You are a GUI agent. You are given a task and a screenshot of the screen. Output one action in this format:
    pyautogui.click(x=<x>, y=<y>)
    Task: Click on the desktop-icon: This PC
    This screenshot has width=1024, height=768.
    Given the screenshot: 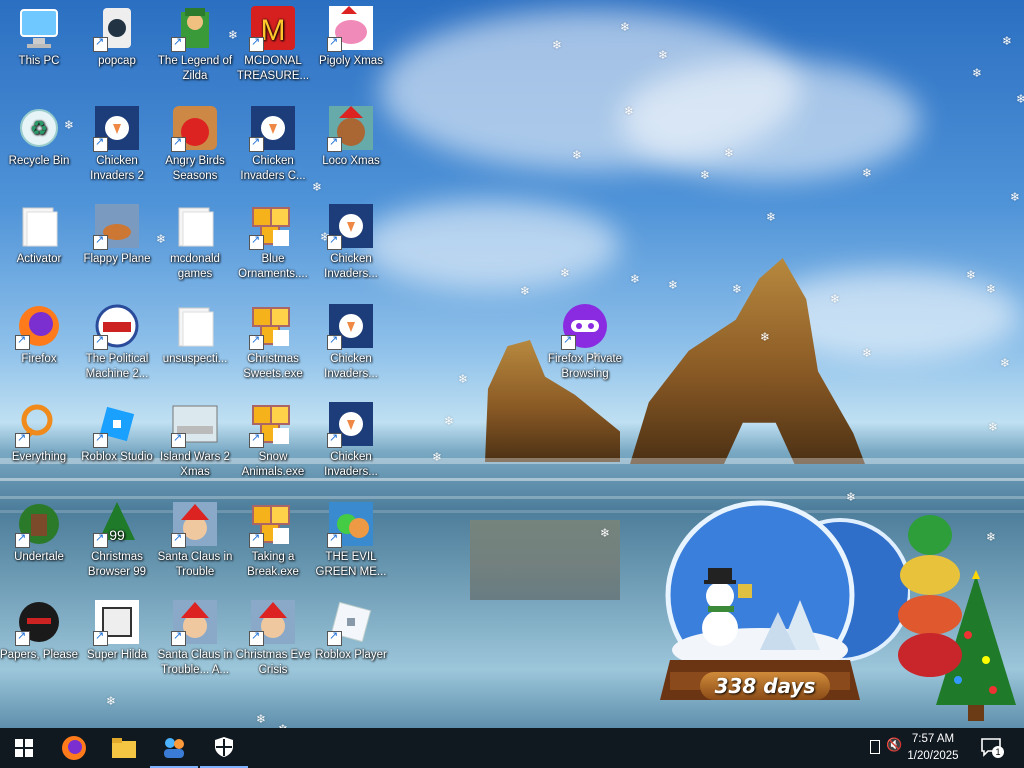 What is the action you would take?
    pyautogui.click(x=39, y=36)
    